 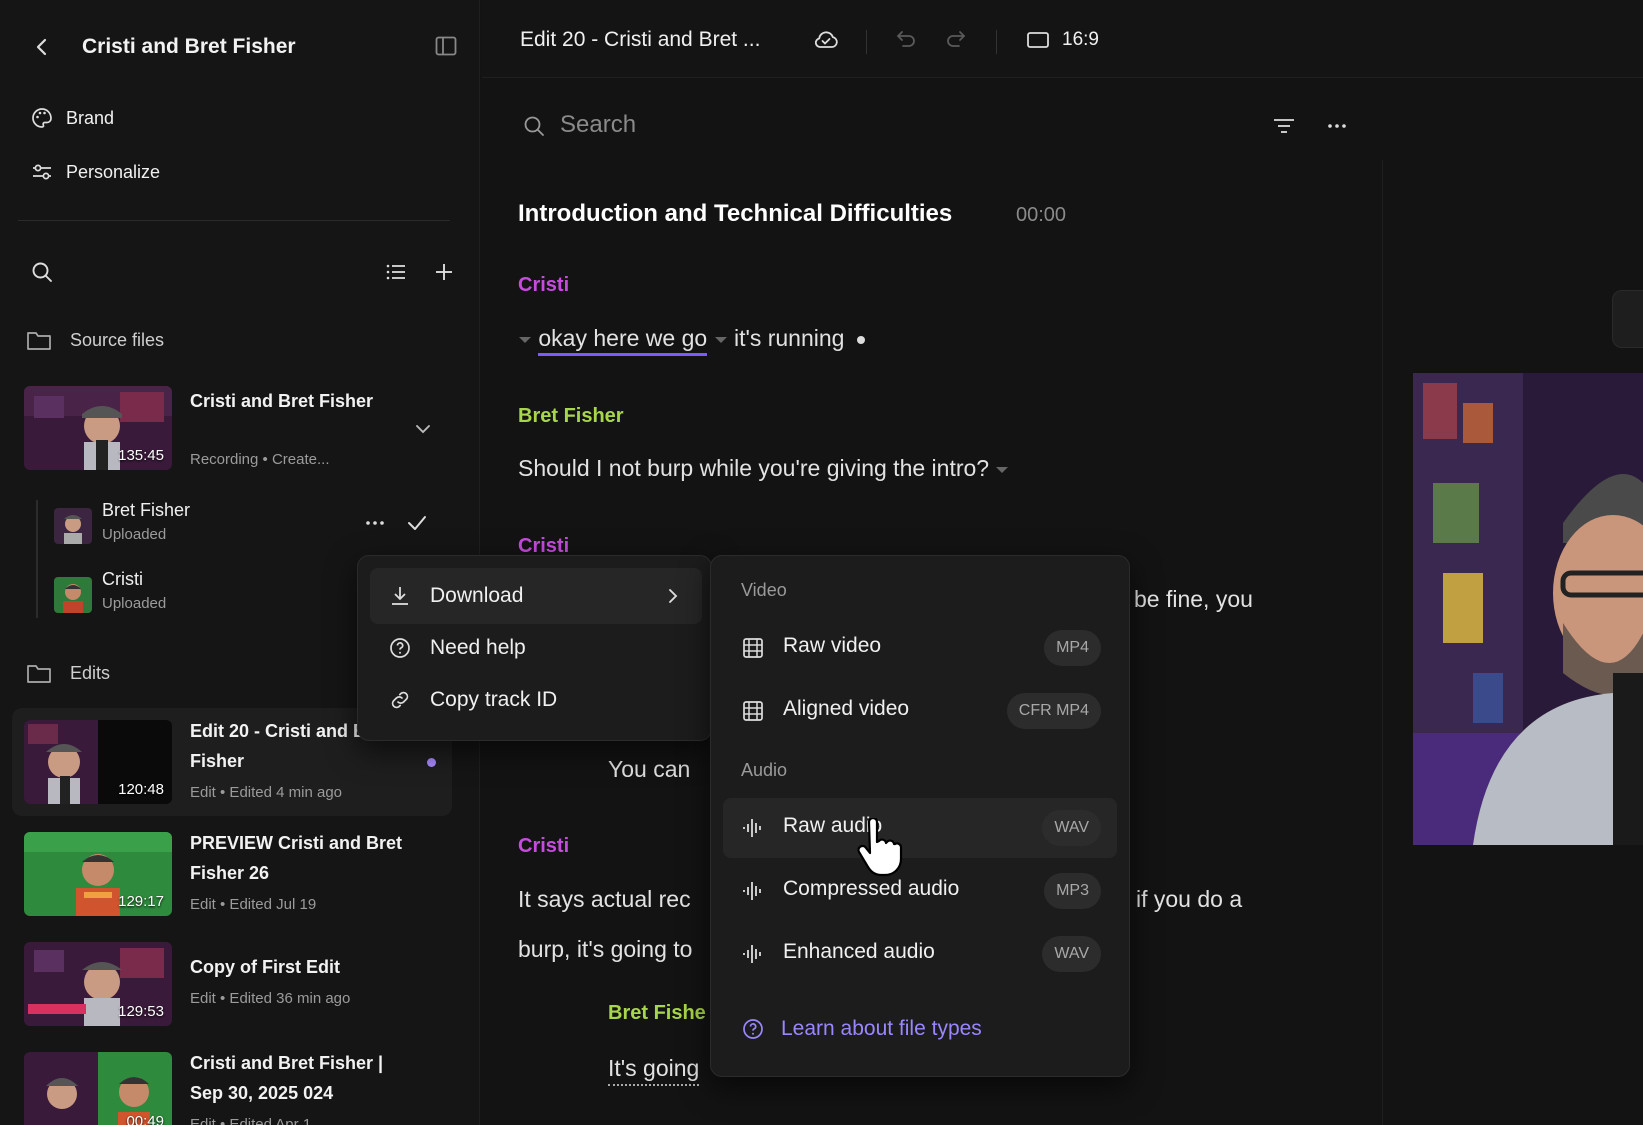 What do you see at coordinates (654, 1070) in the screenshot?
I see `transcript-text: It's going` at bounding box center [654, 1070].